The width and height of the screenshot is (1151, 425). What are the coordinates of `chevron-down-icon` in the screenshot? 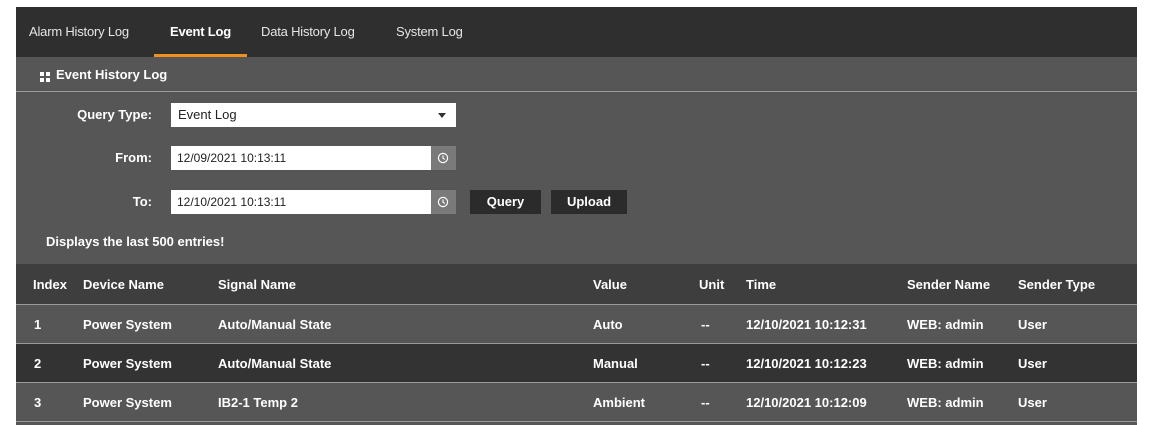 It's located at (442, 115).